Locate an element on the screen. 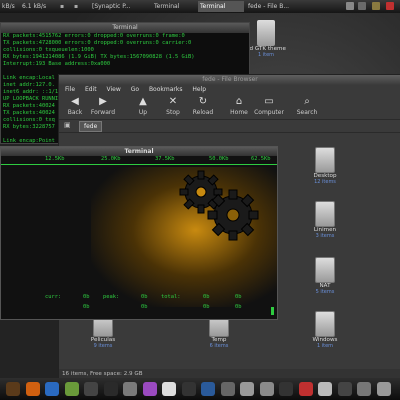  terminal-icon is located at coordinates (110, 389).